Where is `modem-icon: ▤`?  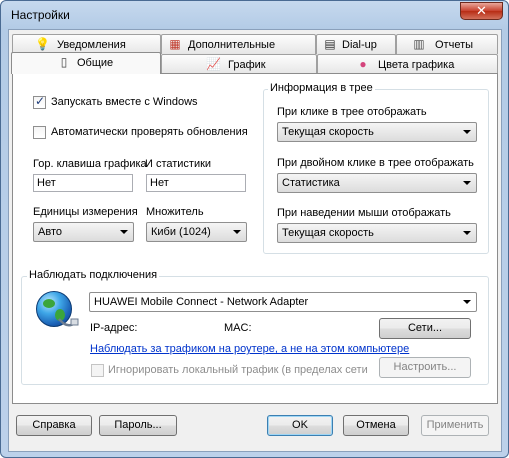
modem-icon: ▤ is located at coordinates (330, 44).